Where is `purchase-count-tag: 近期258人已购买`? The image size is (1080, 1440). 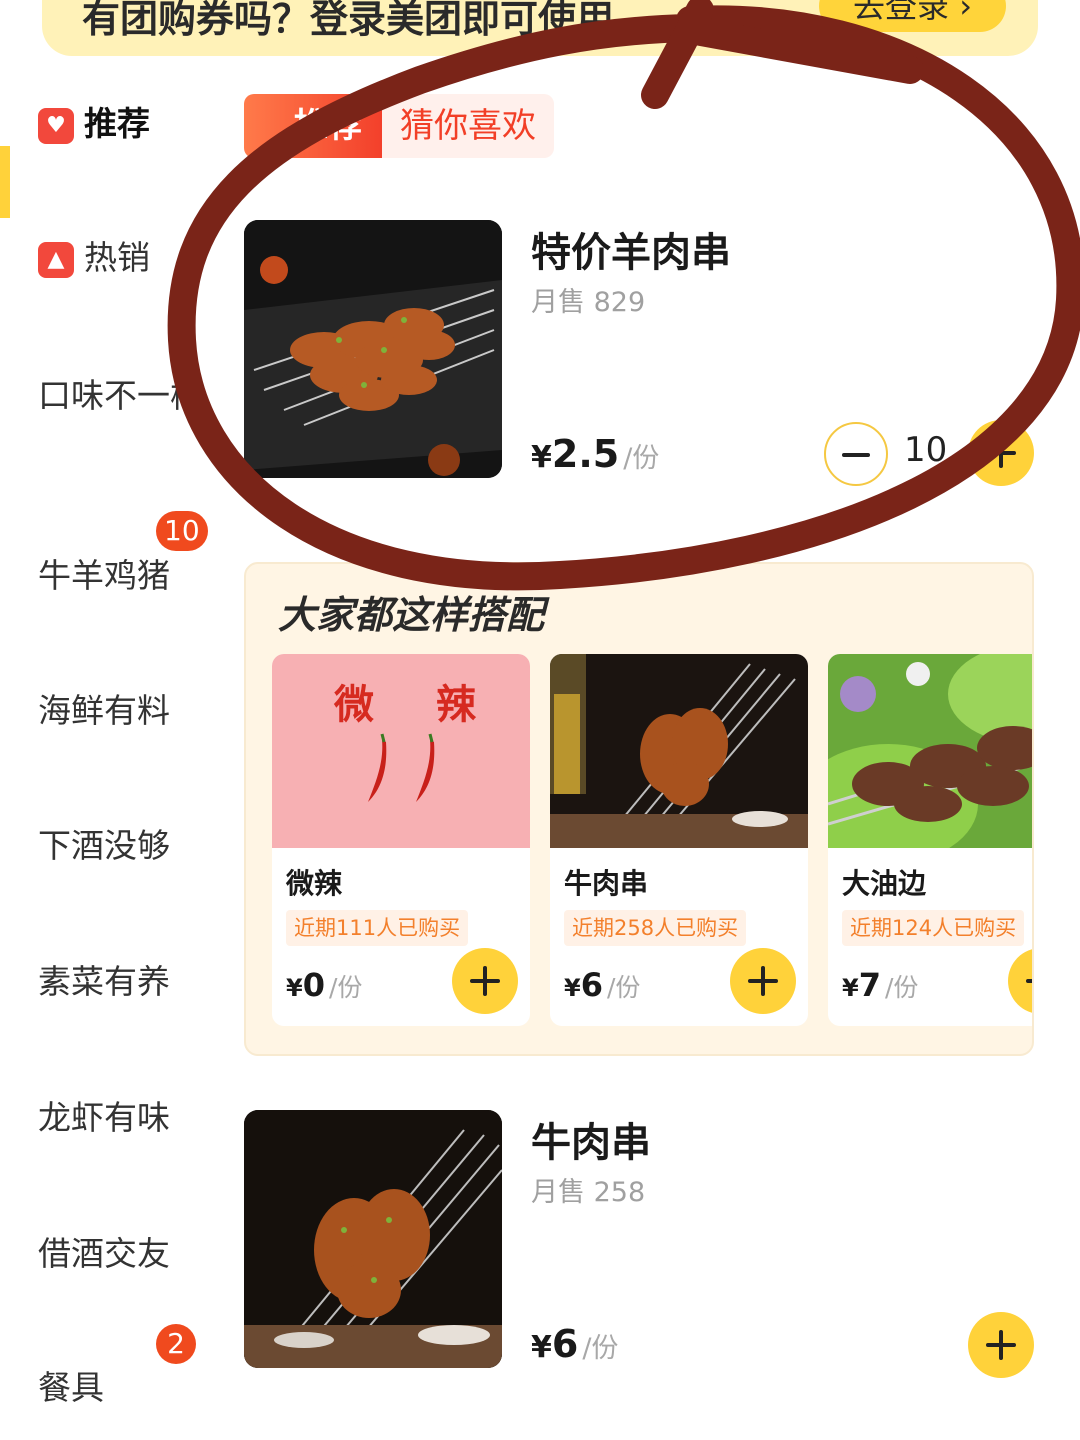 purchase-count-tag: 近期258人已购买 is located at coordinates (655, 928).